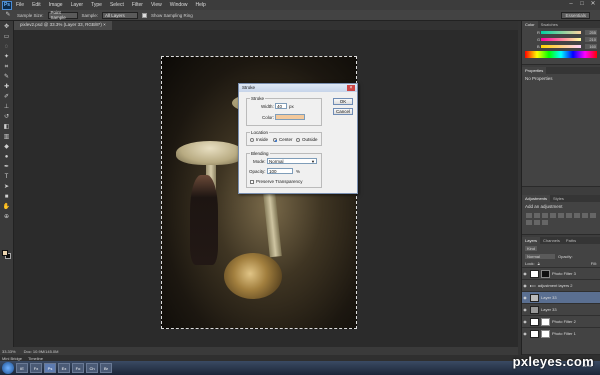 Image resolution: width=600 pixels, height=375 pixels. What do you see at coordinates (343, 101) in the screenshot?
I see `ok-button: OK` at bounding box center [343, 101].